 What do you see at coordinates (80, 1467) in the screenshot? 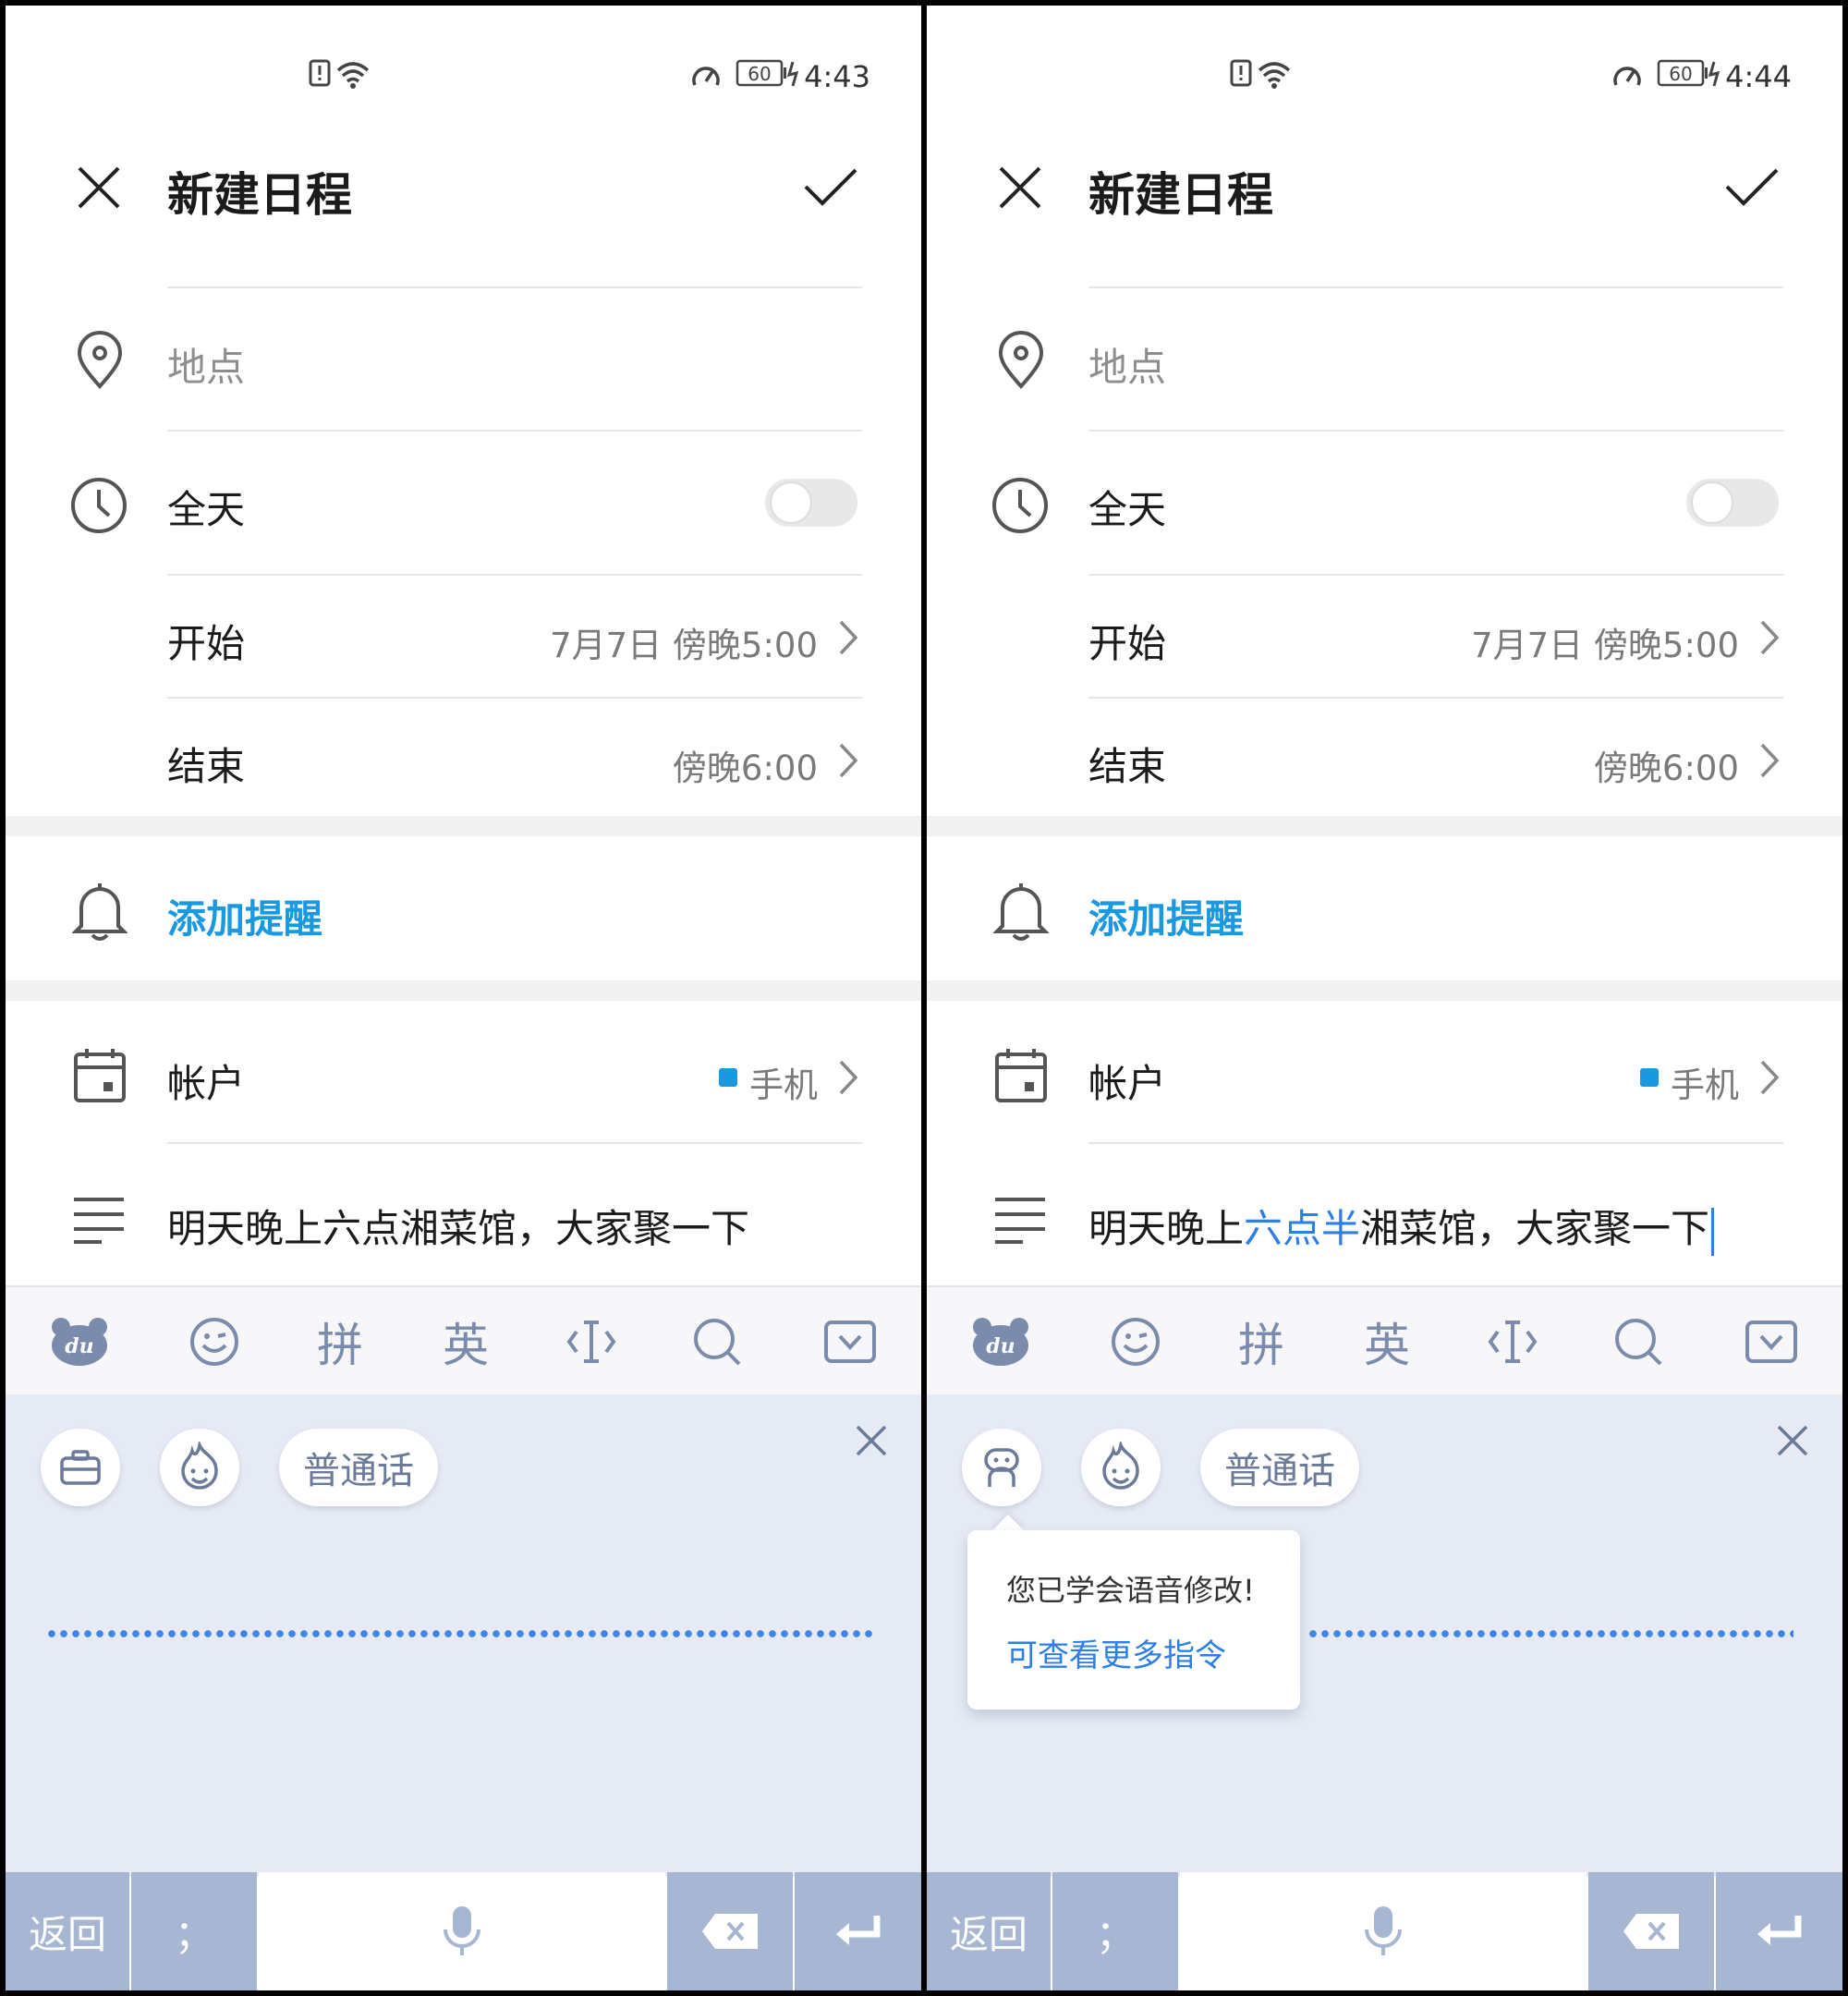
I see `toolbox-button` at bounding box center [80, 1467].